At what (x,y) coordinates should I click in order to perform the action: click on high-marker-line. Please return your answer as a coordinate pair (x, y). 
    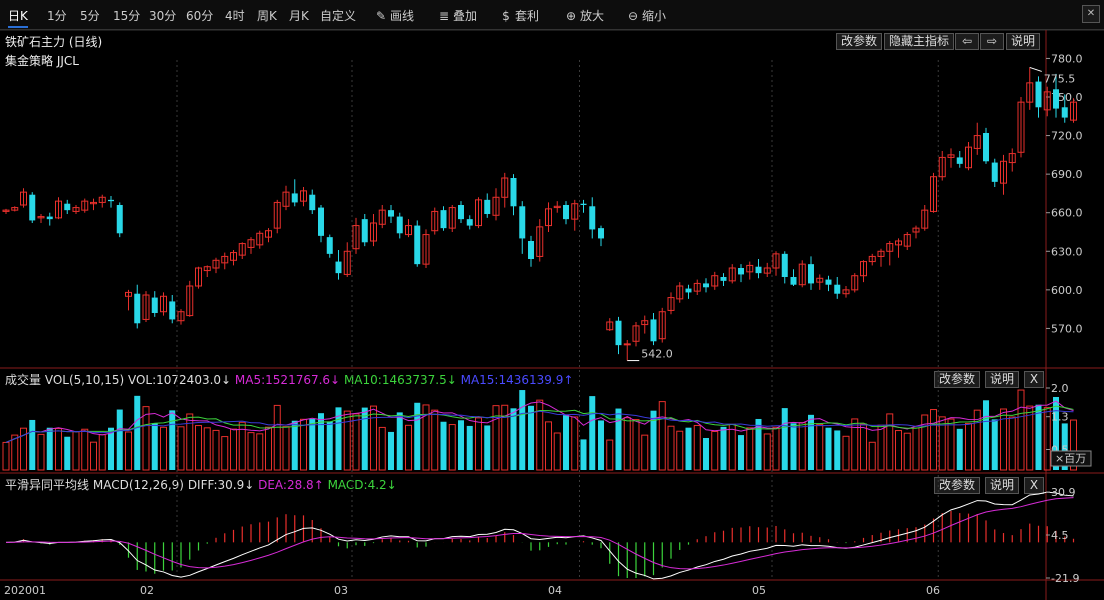
    Looking at the image, I should click on (1035, 69).